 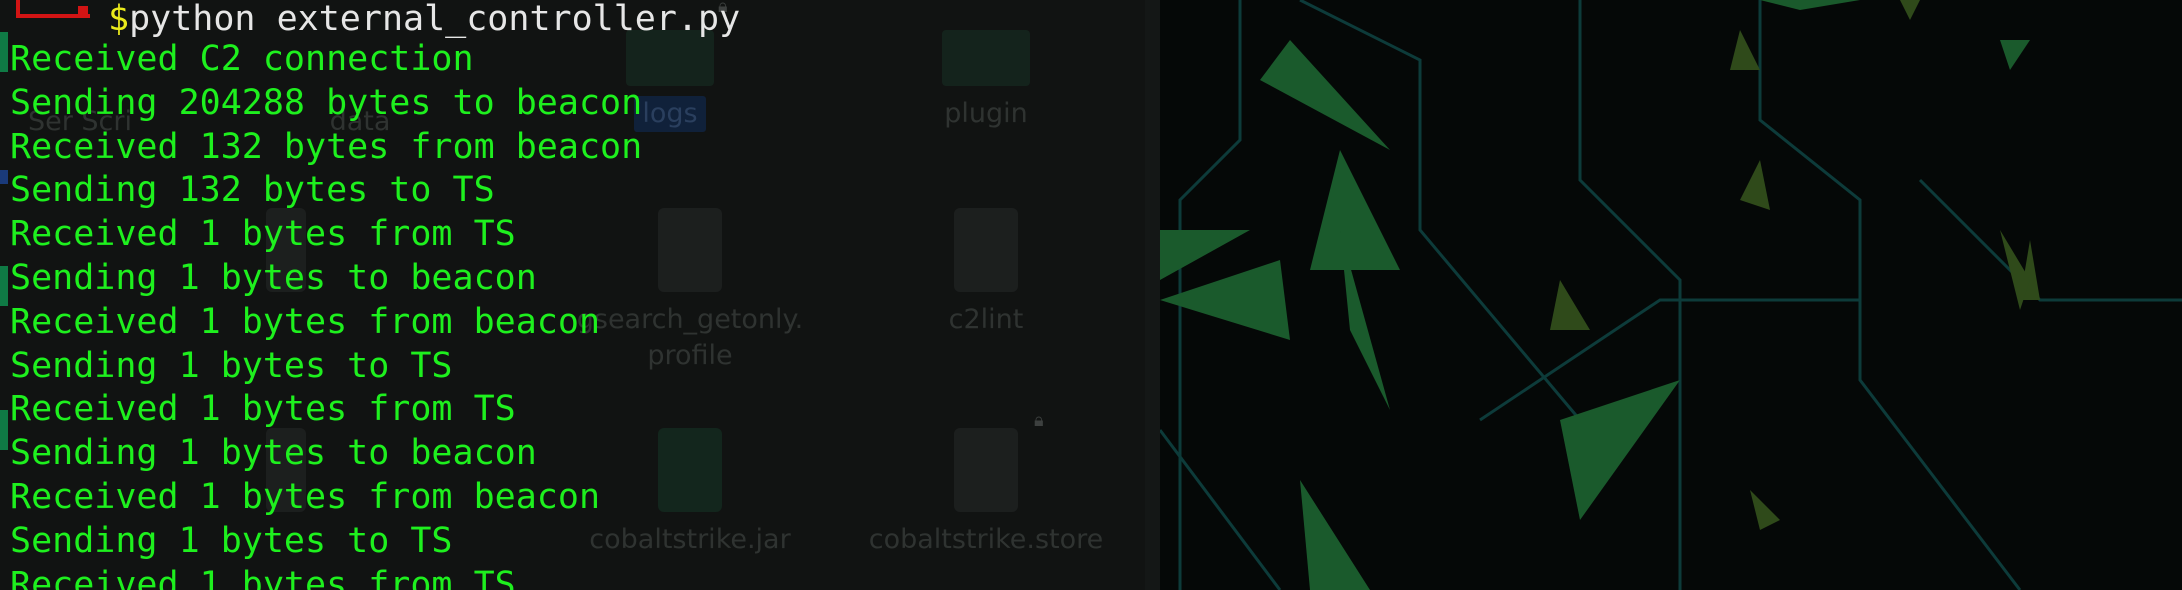 I want to click on output-line: Received 132 bytes from beacon, so click(x=326, y=146).